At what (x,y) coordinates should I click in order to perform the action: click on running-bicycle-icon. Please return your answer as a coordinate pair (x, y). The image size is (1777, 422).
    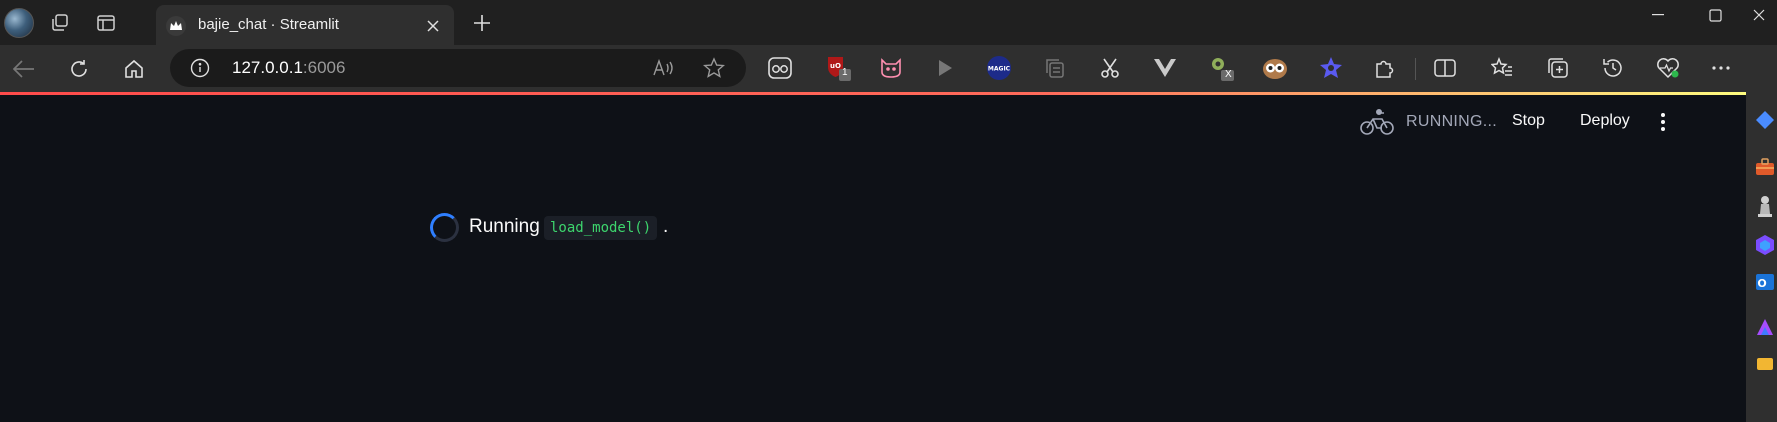
    Looking at the image, I should click on (1377, 122).